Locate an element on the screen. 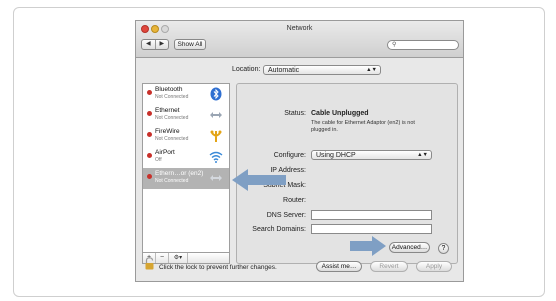  service-list-controls: + − ⚙▾ is located at coordinates (186, 258).